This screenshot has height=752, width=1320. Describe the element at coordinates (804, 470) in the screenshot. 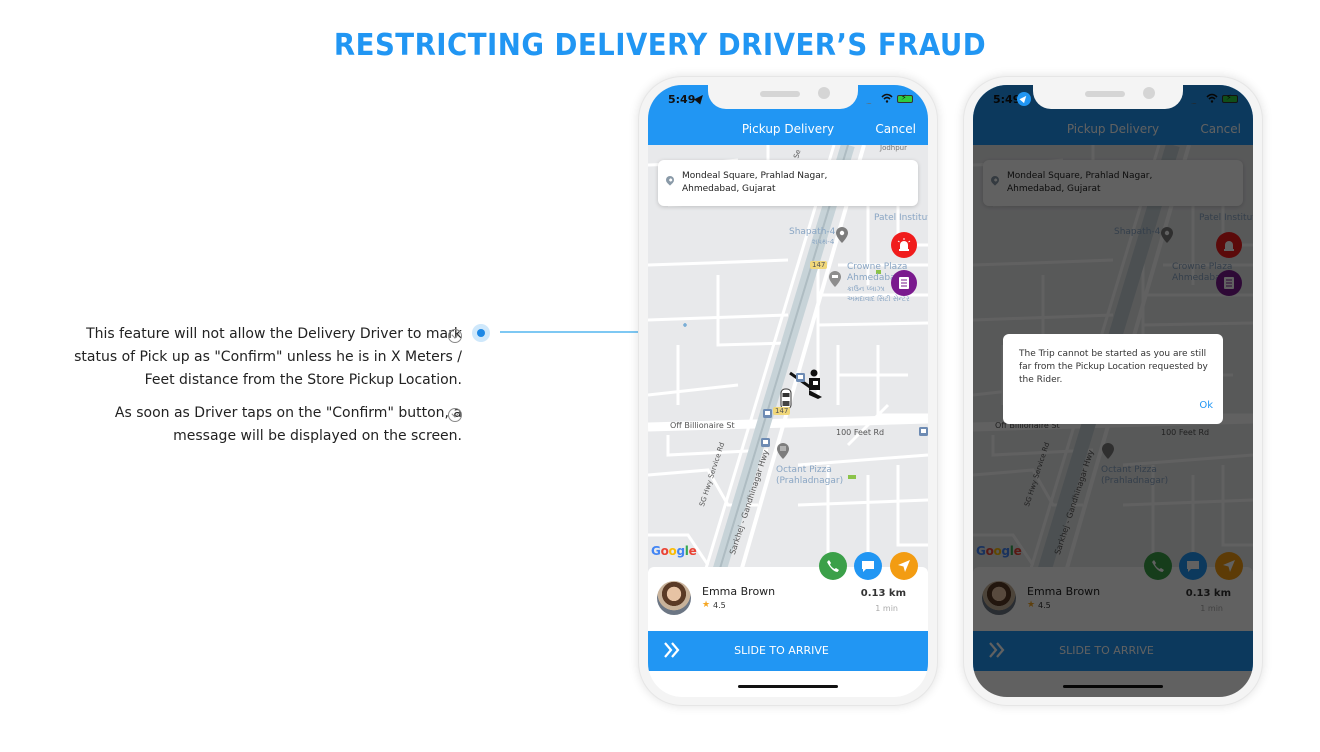

I see `map-poi-label: Octant Pizza` at that location.